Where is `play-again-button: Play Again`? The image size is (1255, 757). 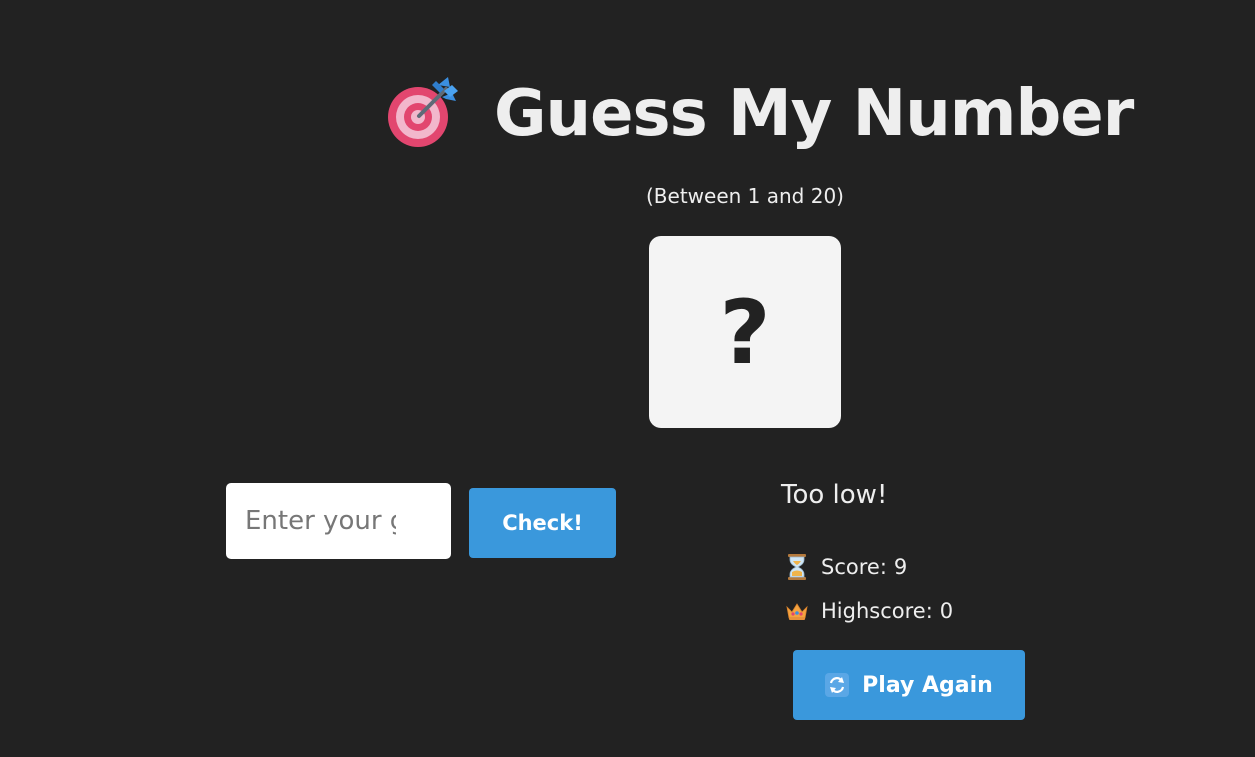 play-again-button: Play Again is located at coordinates (909, 685).